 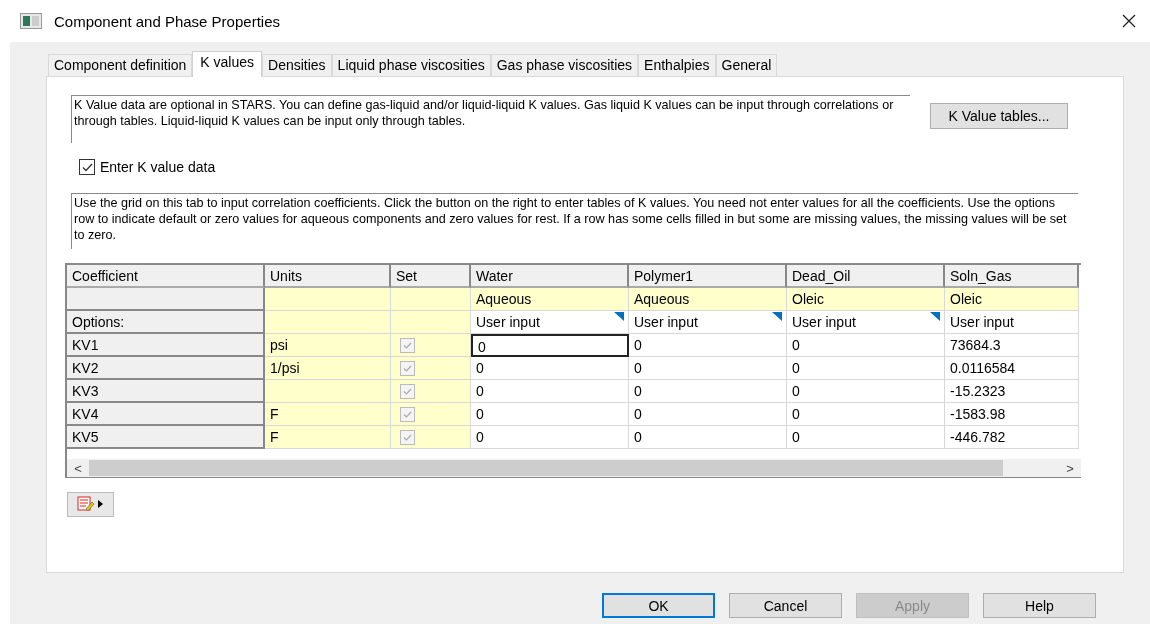 What do you see at coordinates (328, 345) in the screenshot?
I see `table-cell: psi` at bounding box center [328, 345].